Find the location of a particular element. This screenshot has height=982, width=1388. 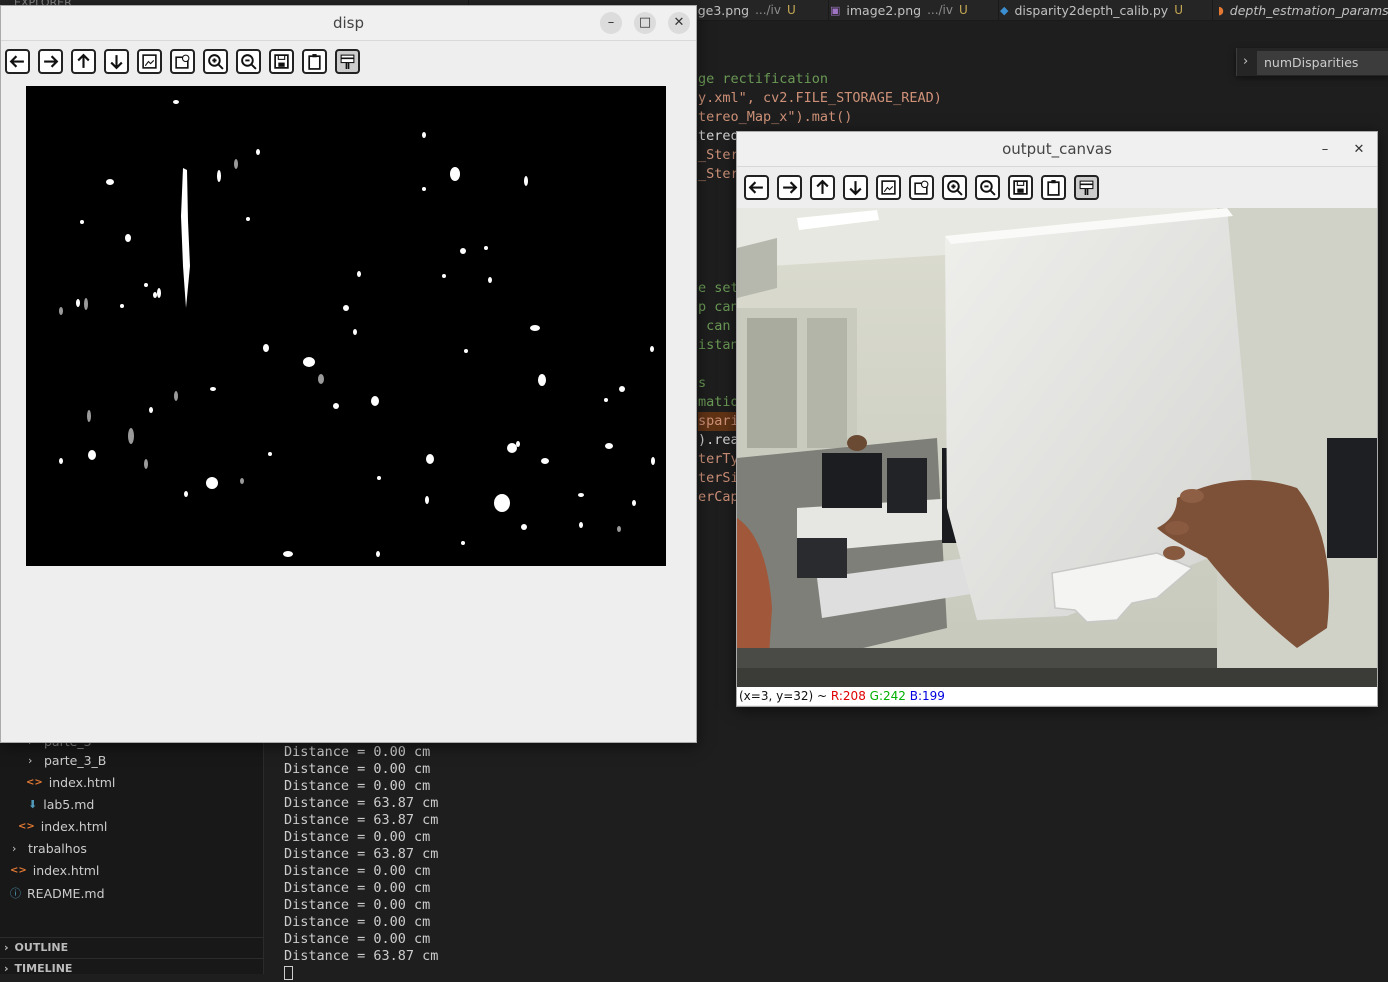

tab-label: disparity2depth_calib.py is located at coordinates (1091, 10).